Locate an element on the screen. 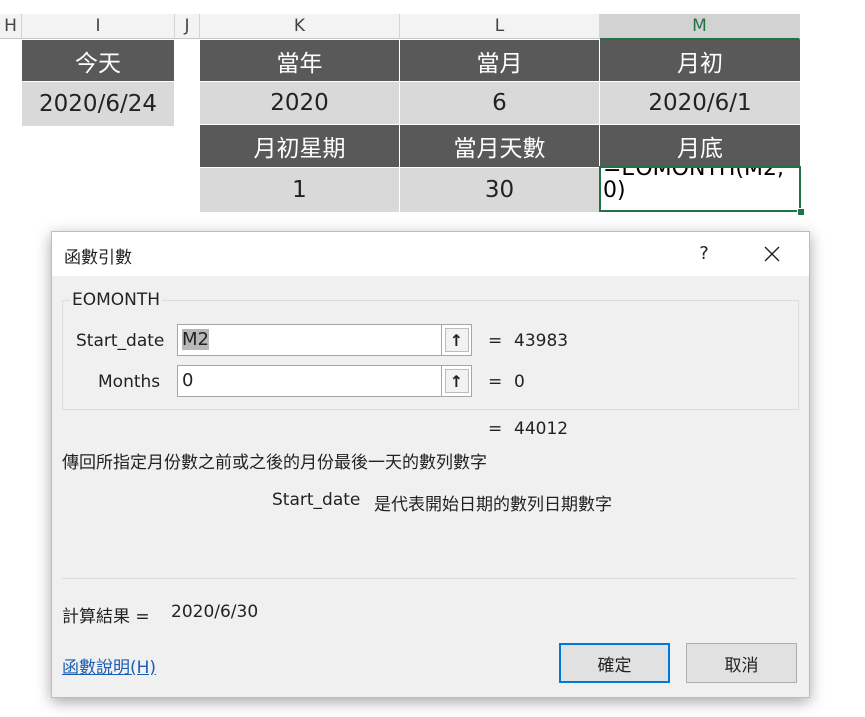  cell-start-weekday-header: 月初星期 is located at coordinates (299, 146).